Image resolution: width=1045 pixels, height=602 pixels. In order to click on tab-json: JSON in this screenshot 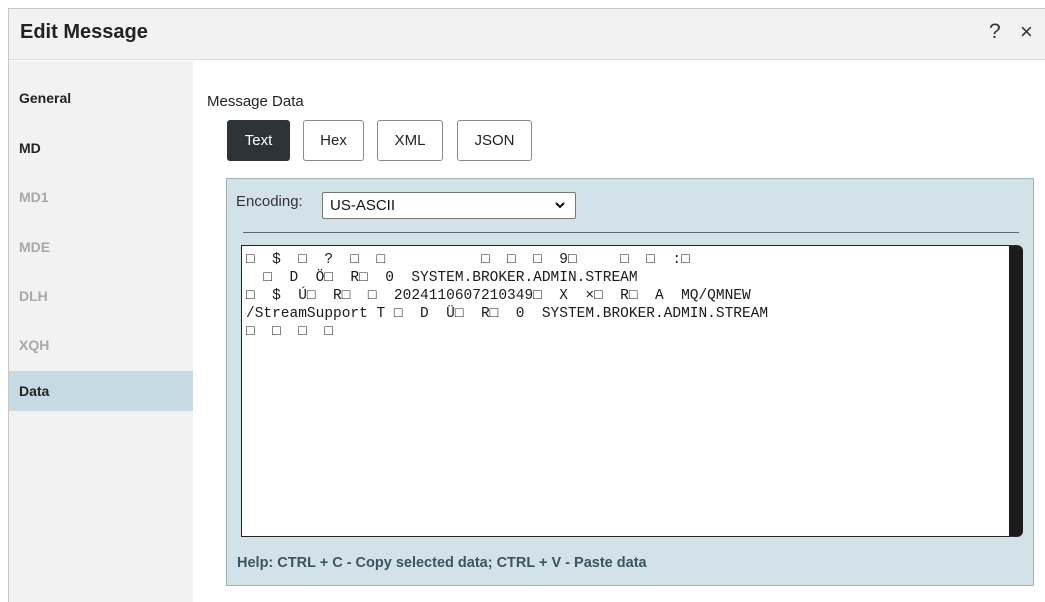, I will do `click(494, 140)`.